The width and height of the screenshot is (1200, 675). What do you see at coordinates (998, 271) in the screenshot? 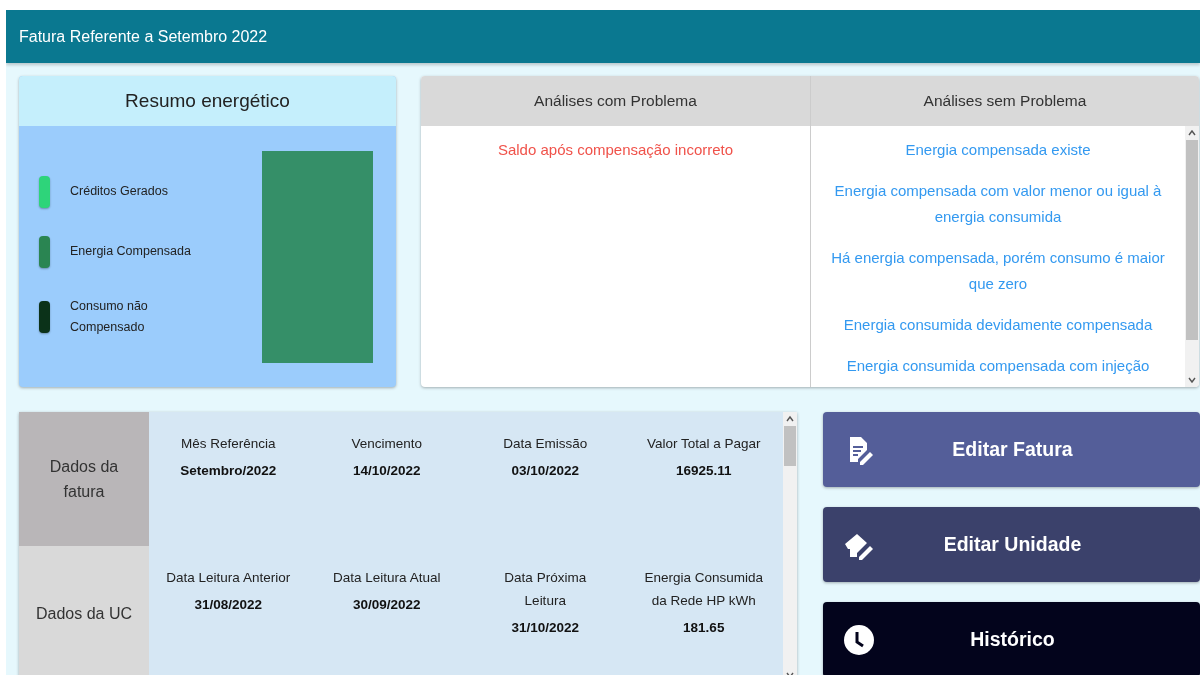
I see `analysis-item: Há energia compensada, porém consumo é maior que zero` at bounding box center [998, 271].